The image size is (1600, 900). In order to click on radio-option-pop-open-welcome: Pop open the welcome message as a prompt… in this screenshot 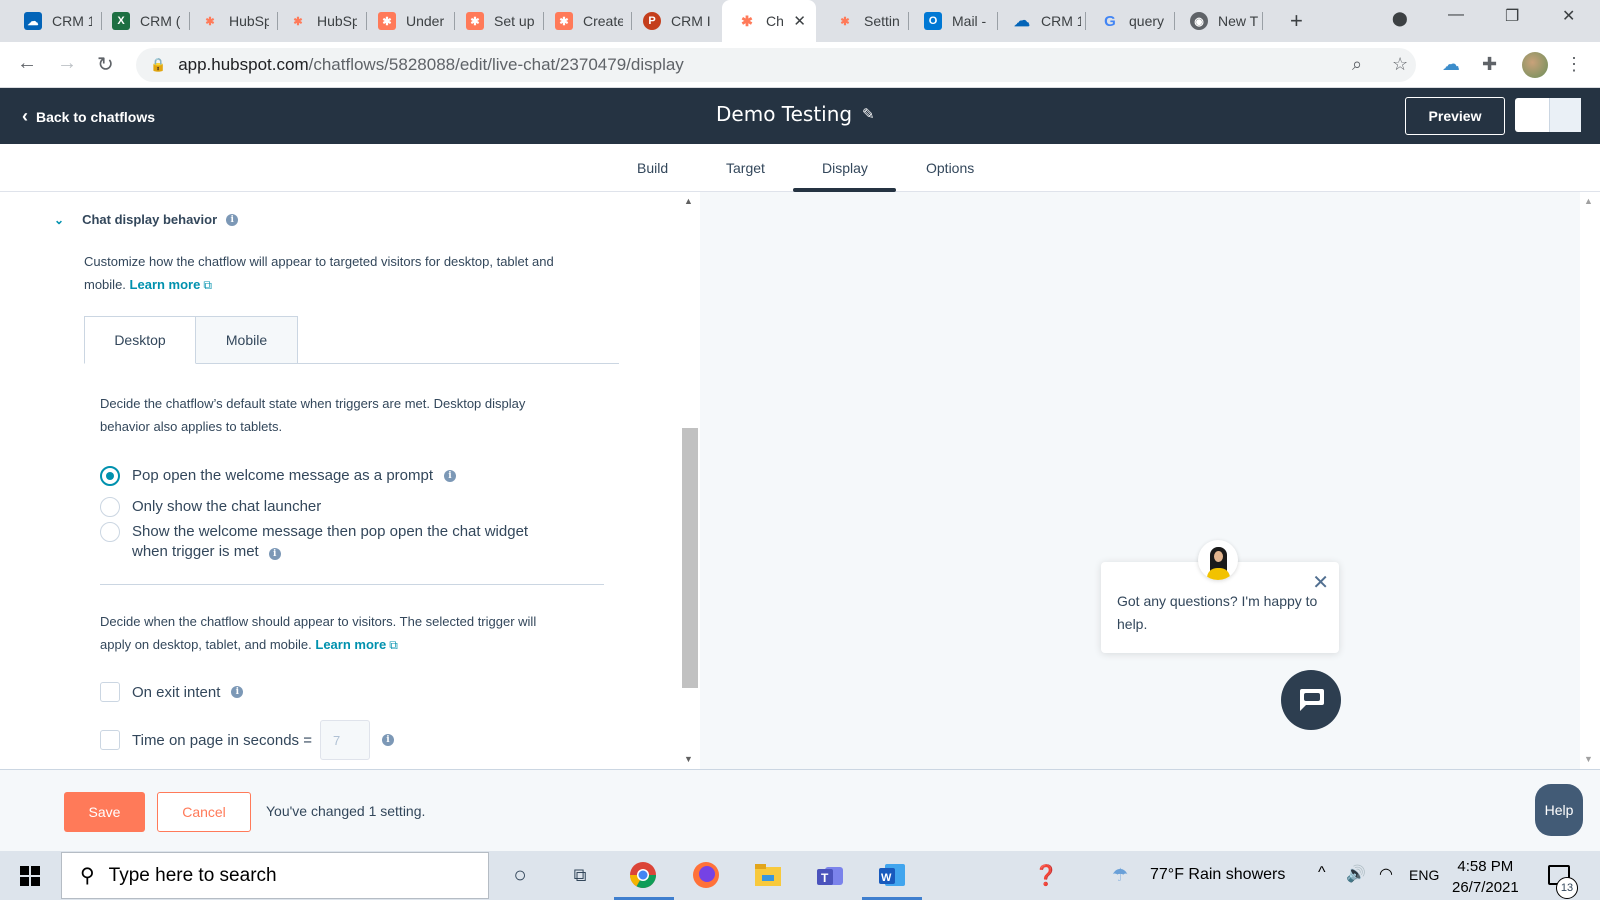, I will do `click(278, 476)`.